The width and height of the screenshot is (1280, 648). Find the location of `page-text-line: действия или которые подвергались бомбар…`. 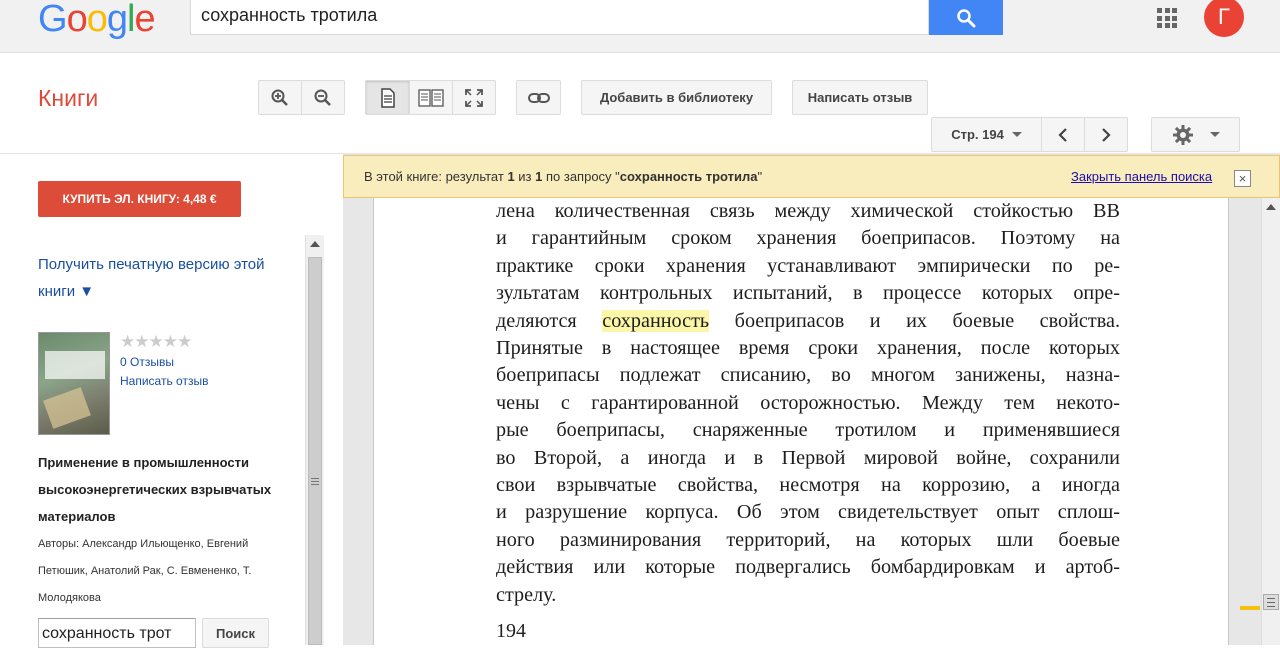

page-text-line: действия или которые подвергались бомбар… is located at coordinates (808, 567).